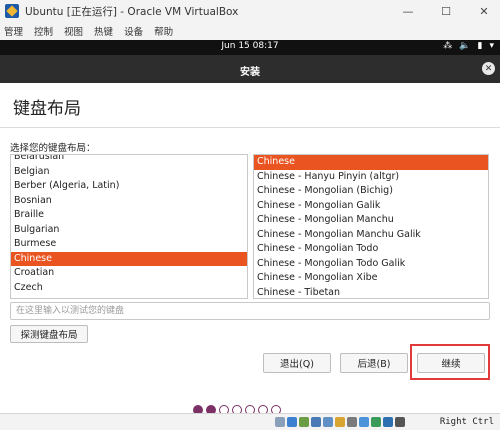 The image size is (500, 430). What do you see at coordinates (371, 162) in the screenshot?
I see `variant-list-item: Chinese` at bounding box center [371, 162].